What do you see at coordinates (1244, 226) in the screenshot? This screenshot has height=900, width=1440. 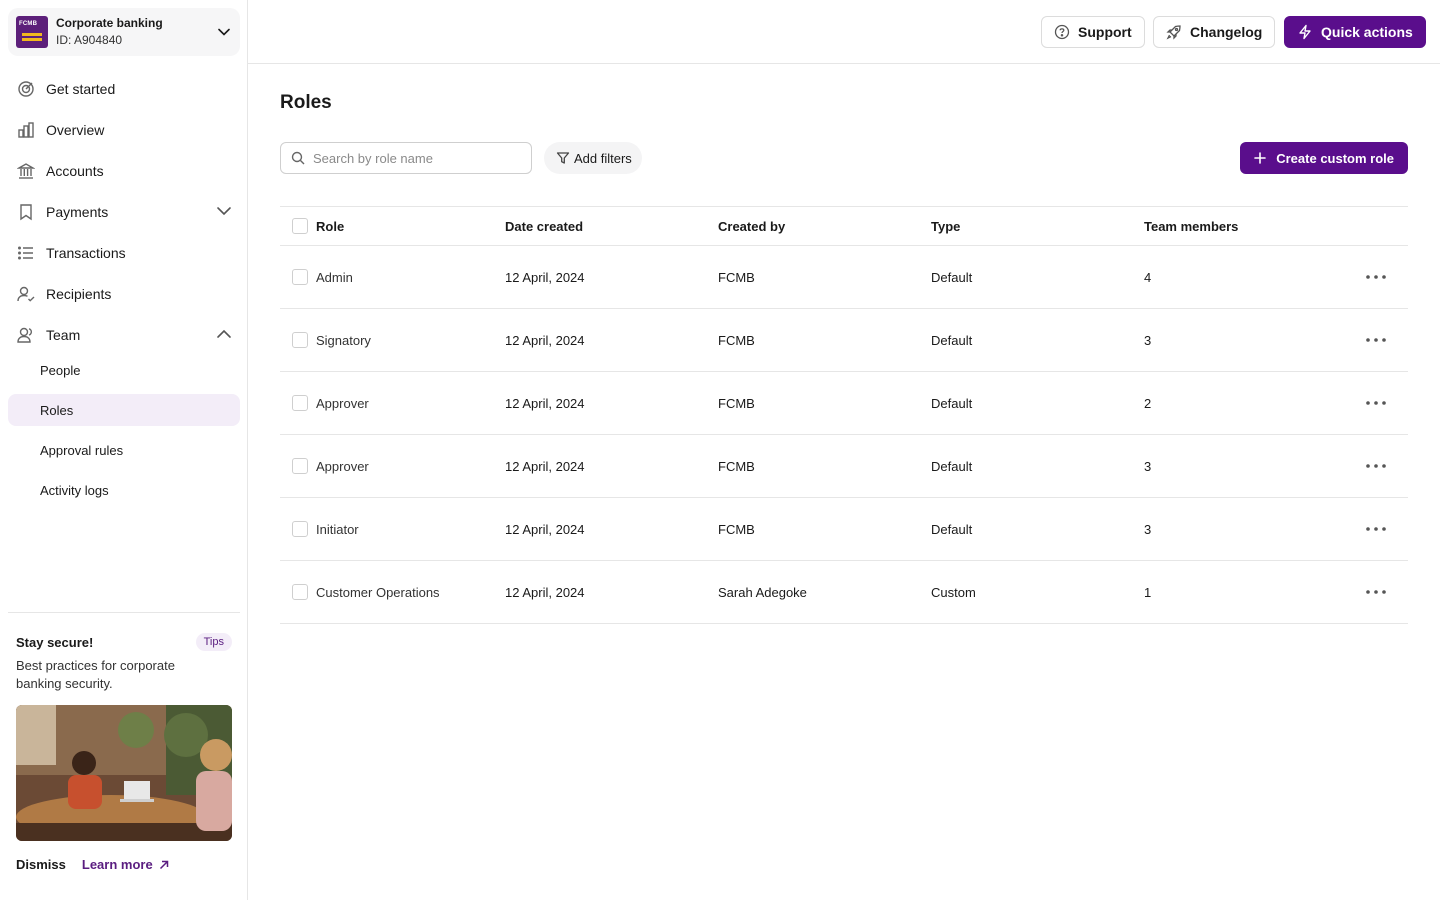 I see `column-header-team-members: Team members` at bounding box center [1244, 226].